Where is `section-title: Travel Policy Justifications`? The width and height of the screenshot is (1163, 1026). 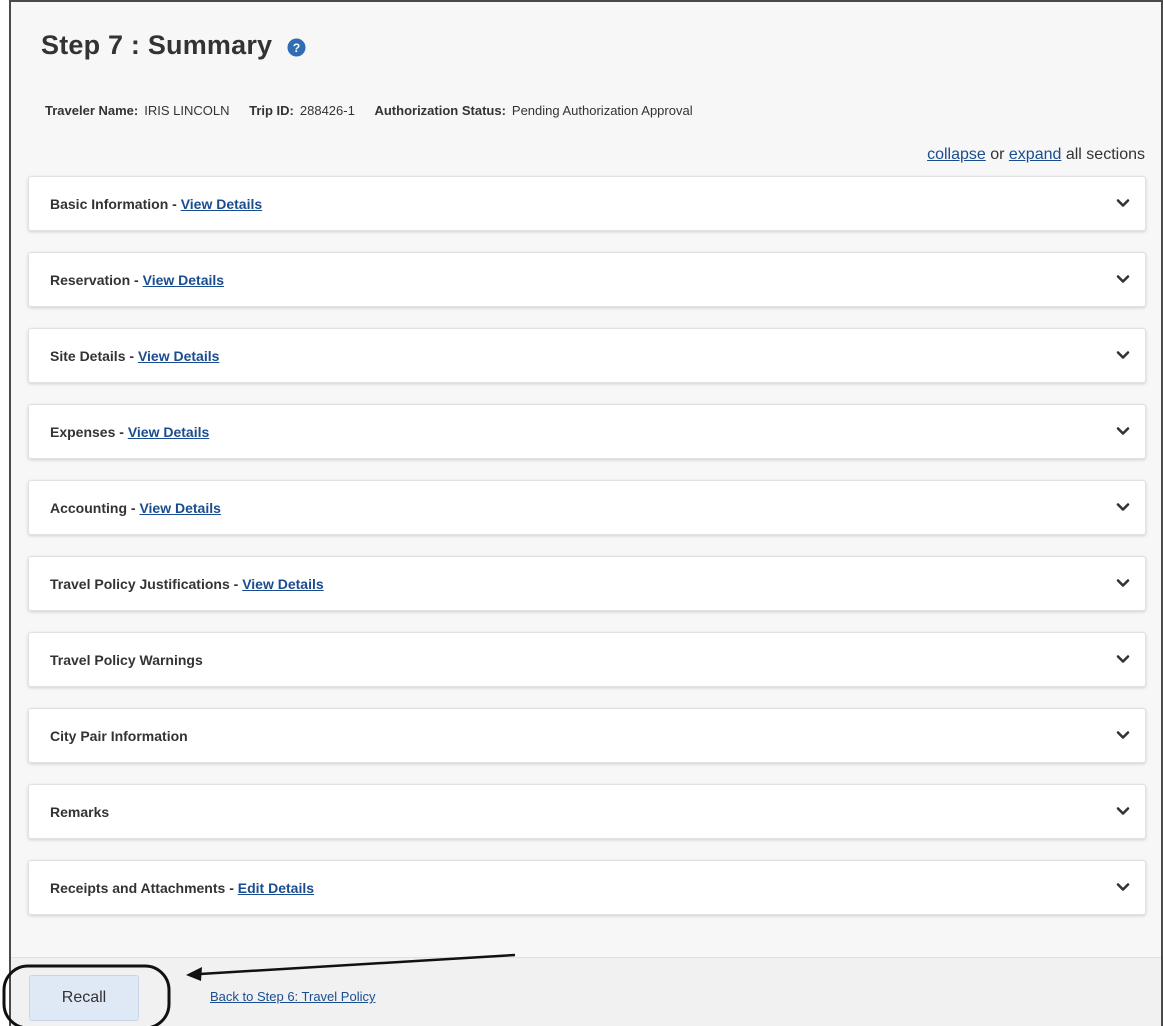 section-title: Travel Policy Justifications is located at coordinates (140, 584).